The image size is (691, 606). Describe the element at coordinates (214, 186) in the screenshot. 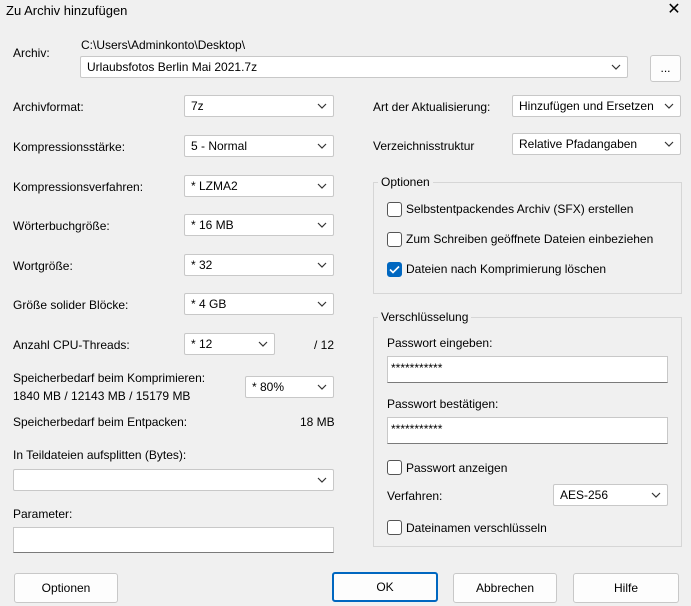

I see `method-value: * LZMA2` at that location.